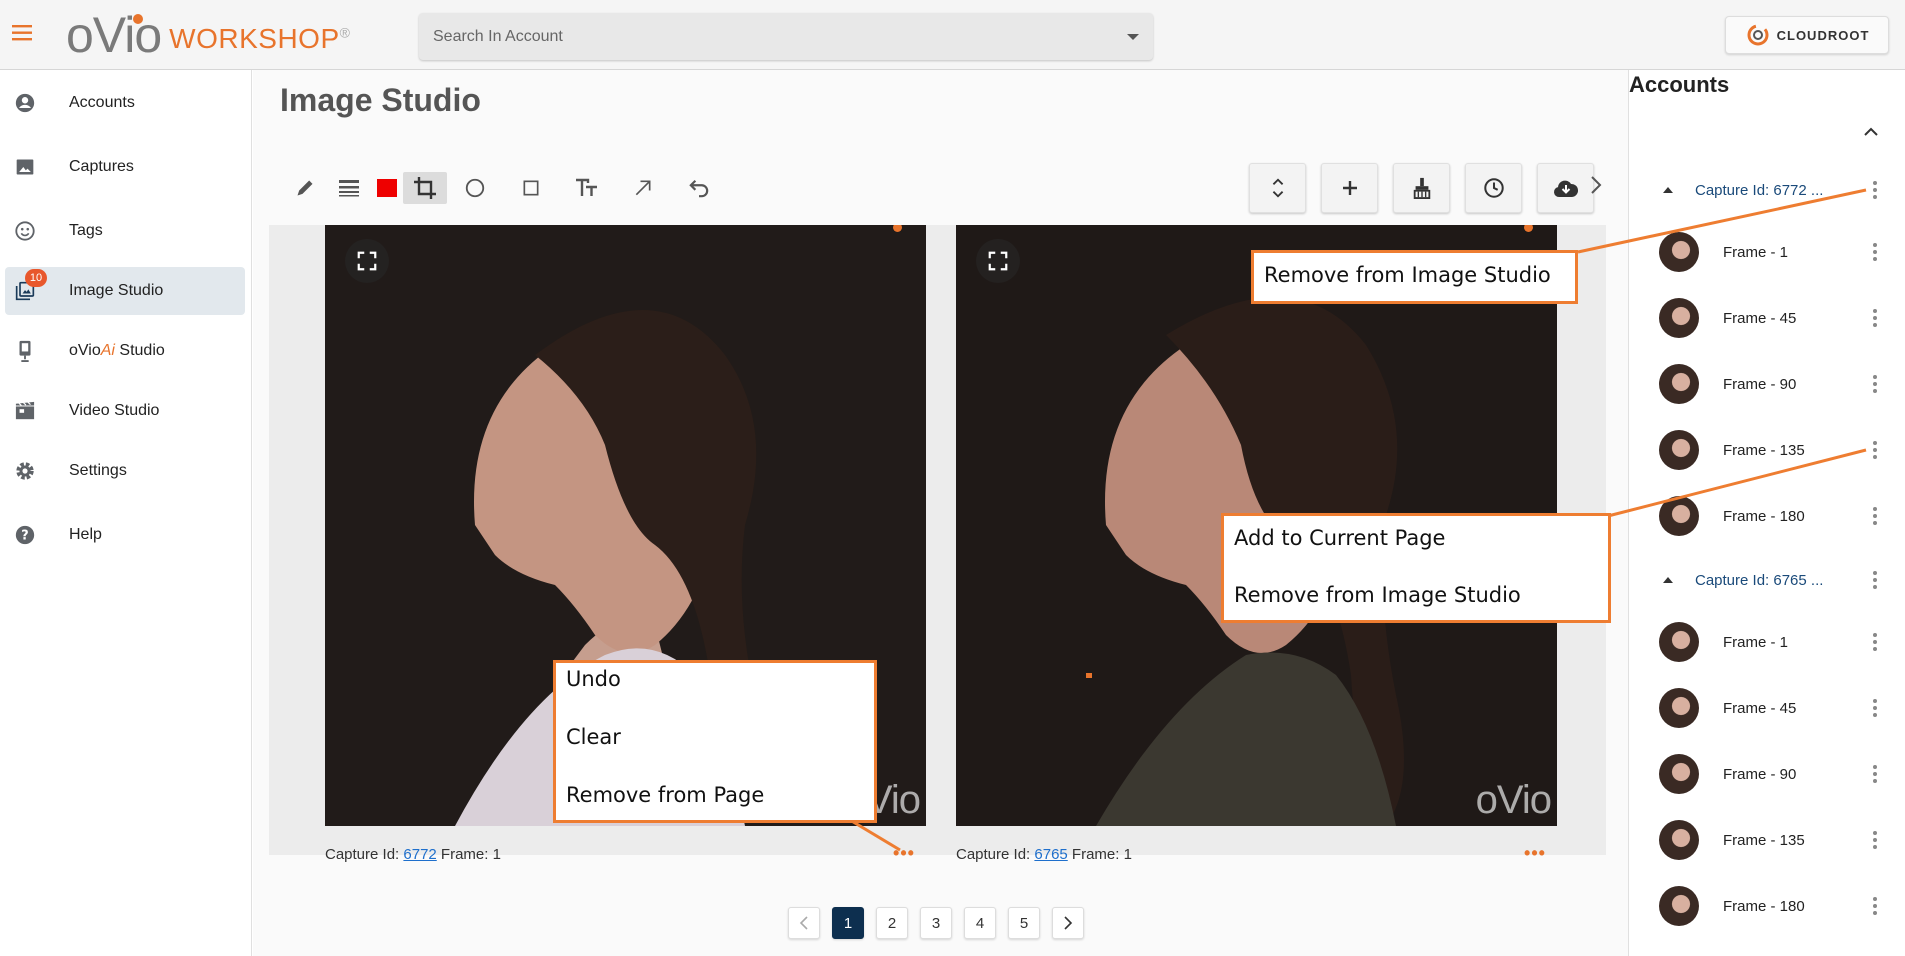  Describe the element at coordinates (643, 188) in the screenshot. I see `arrow-tool` at that location.